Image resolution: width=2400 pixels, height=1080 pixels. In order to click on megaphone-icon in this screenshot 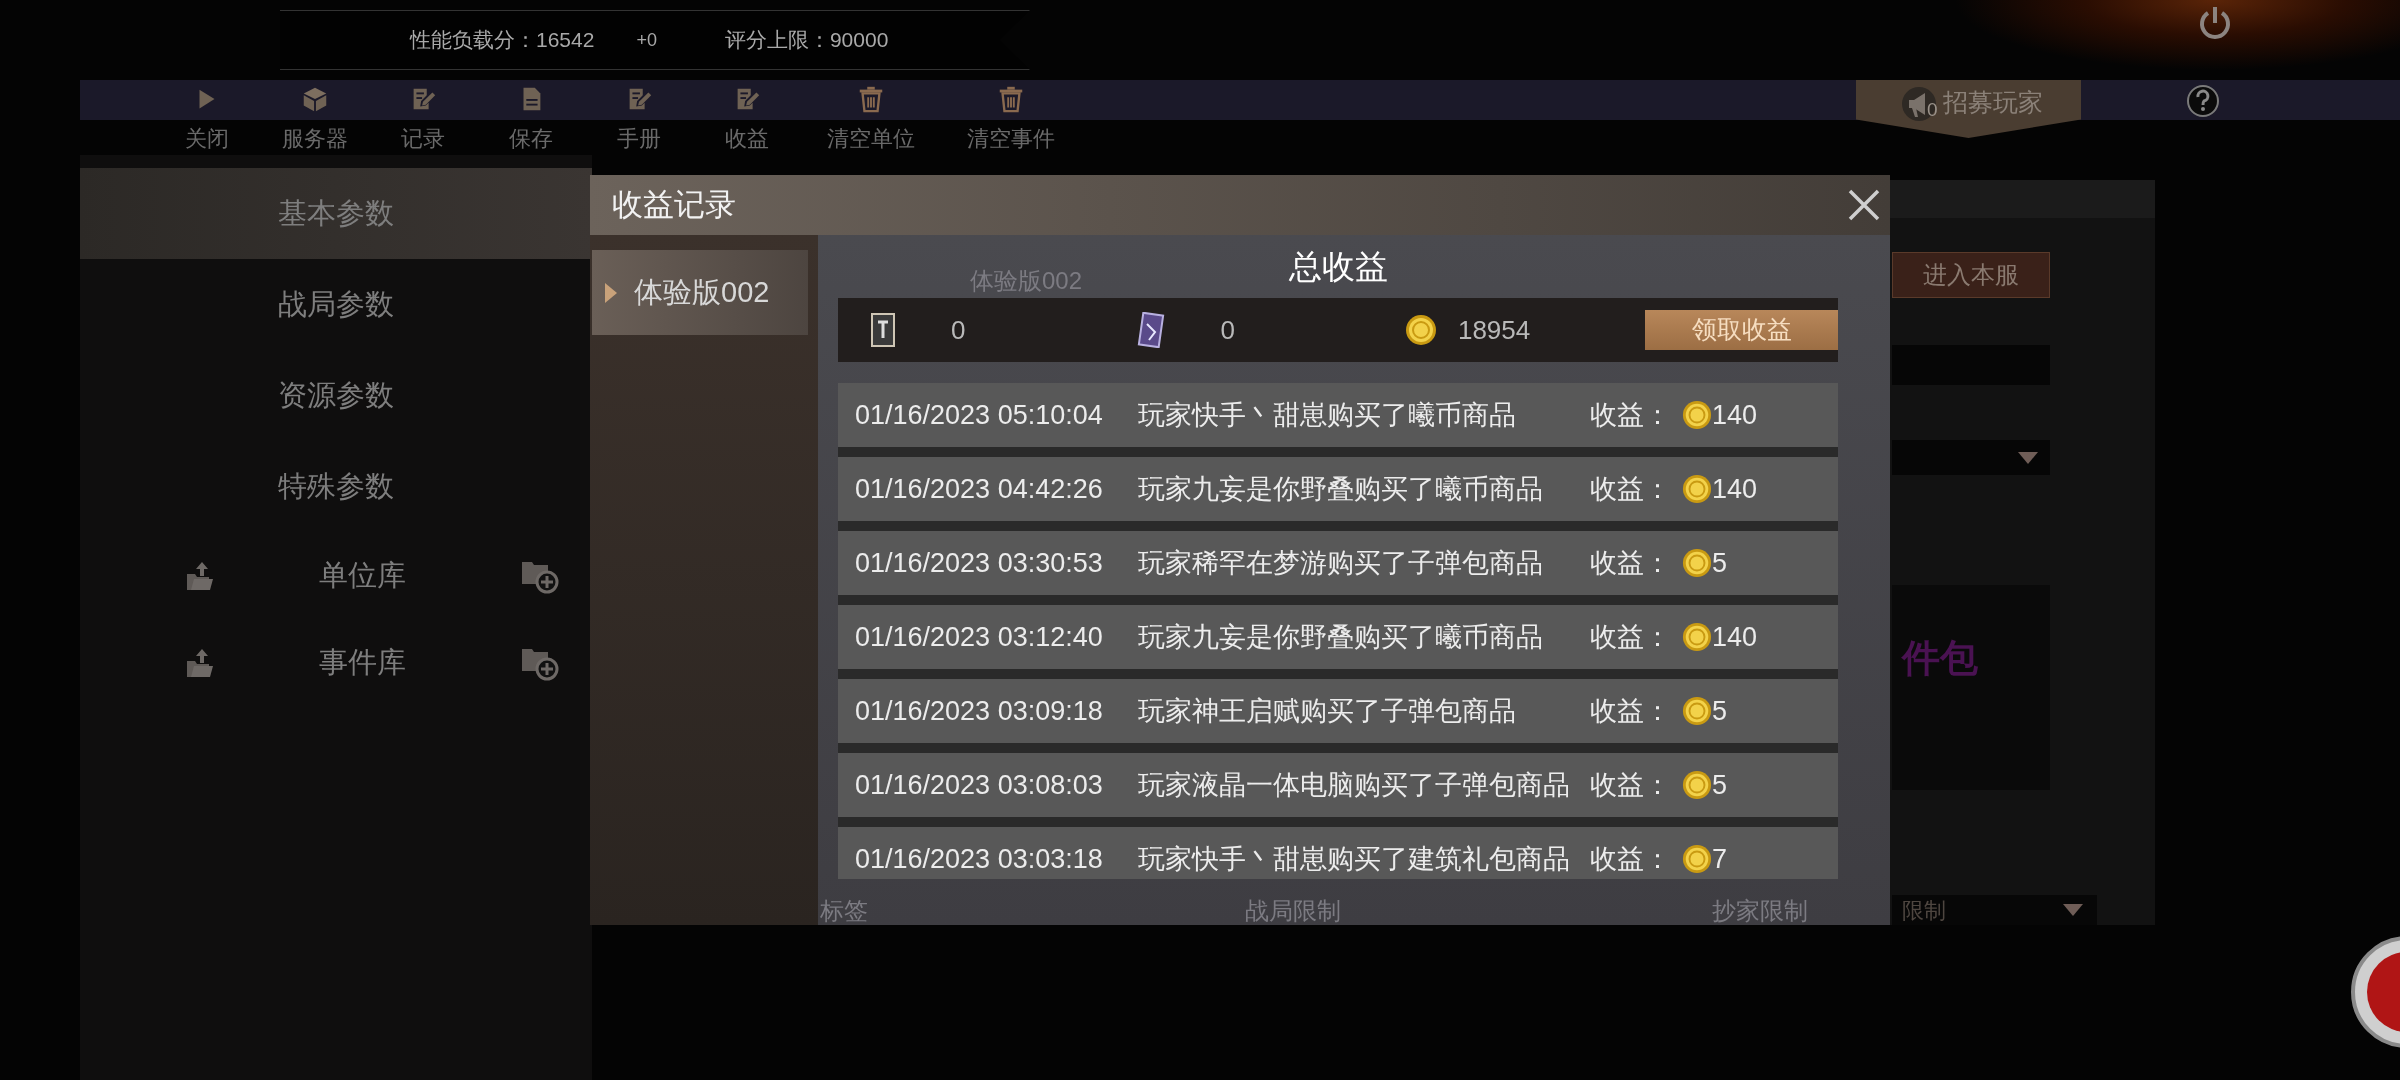, I will do `click(1919, 104)`.